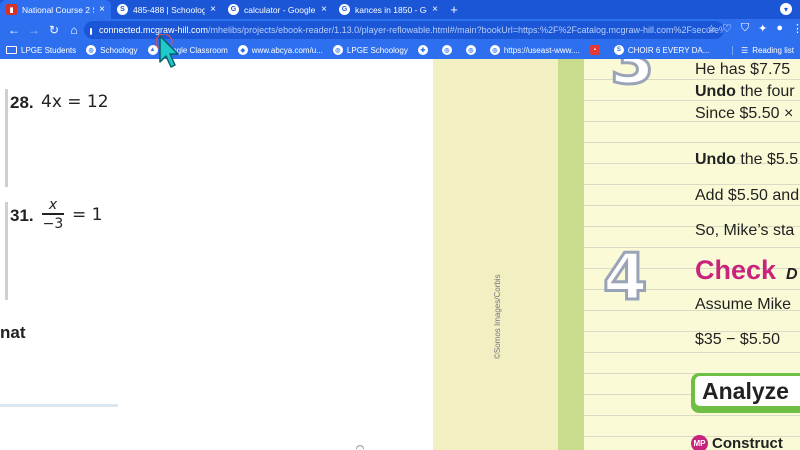 This screenshot has height=450, width=800. I want to click on tab-google-search: G kances in 1850 - Goog ×, so click(388, 9).